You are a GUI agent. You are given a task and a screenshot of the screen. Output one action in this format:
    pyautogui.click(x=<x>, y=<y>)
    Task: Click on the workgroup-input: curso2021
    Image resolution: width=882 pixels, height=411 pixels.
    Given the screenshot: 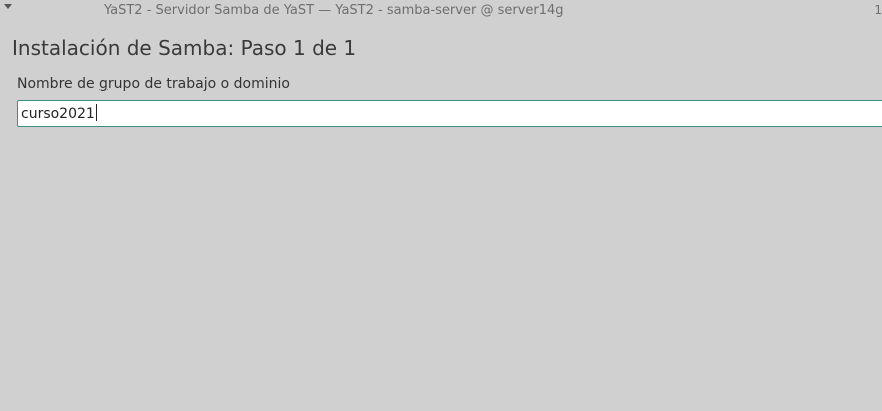 What is the action you would take?
    pyautogui.click(x=449, y=113)
    